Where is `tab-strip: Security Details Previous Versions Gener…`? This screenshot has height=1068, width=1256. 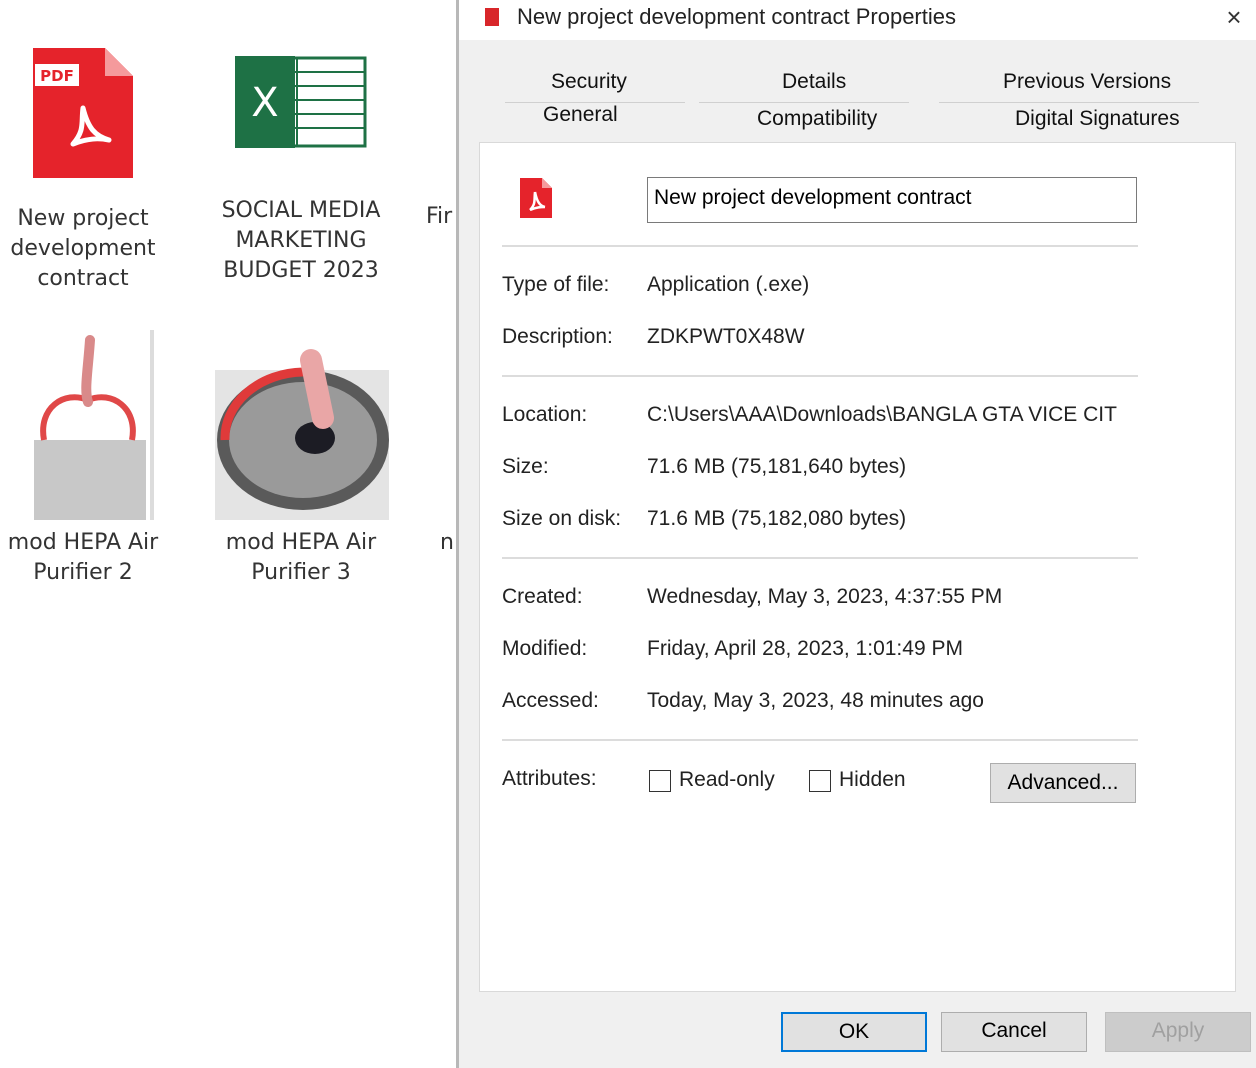 tab-strip: Security Details Previous Versions Gener… is located at coordinates (857, 90).